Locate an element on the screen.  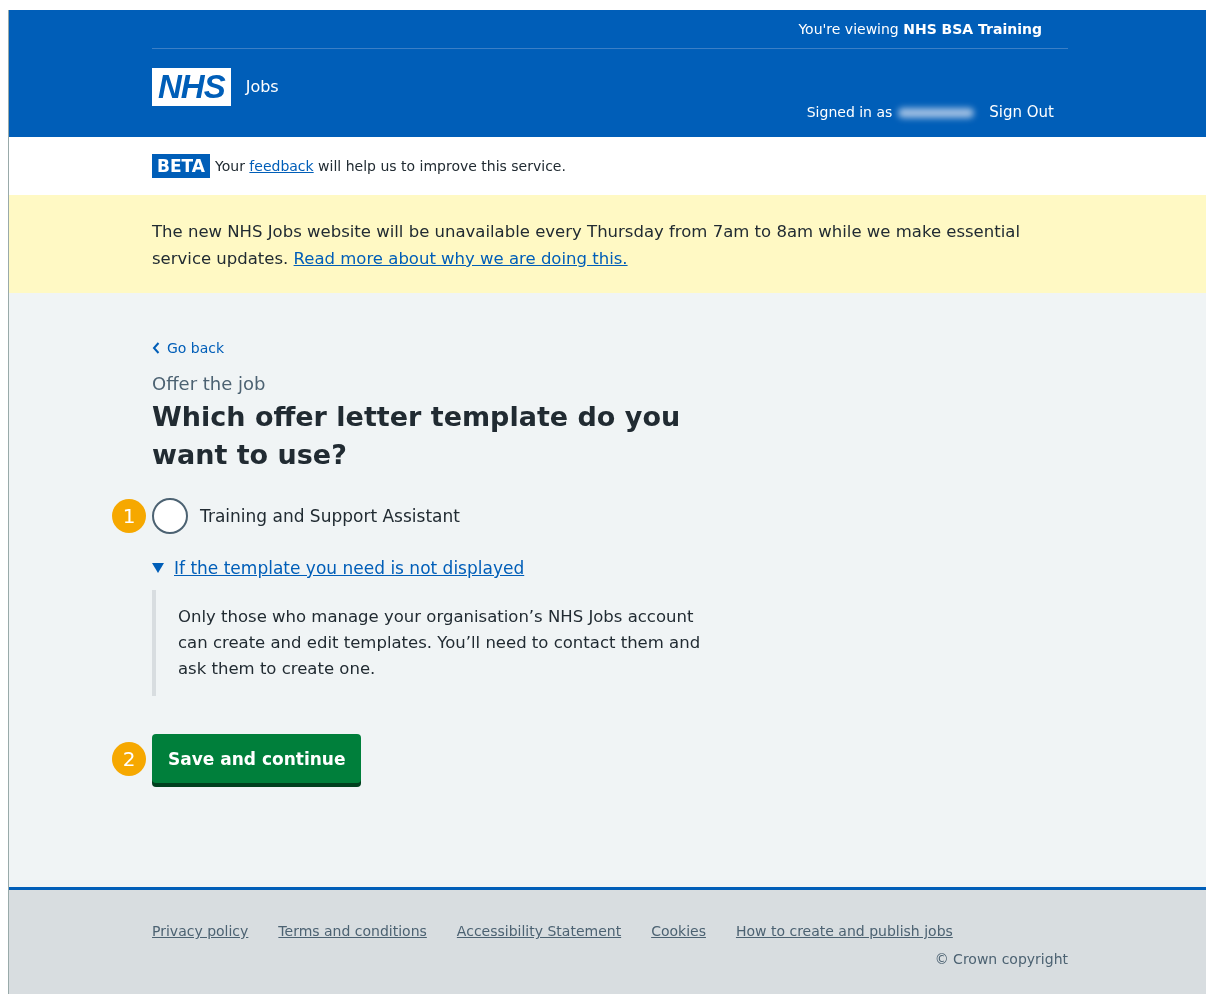
footer-link: Cookies is located at coordinates (678, 931).